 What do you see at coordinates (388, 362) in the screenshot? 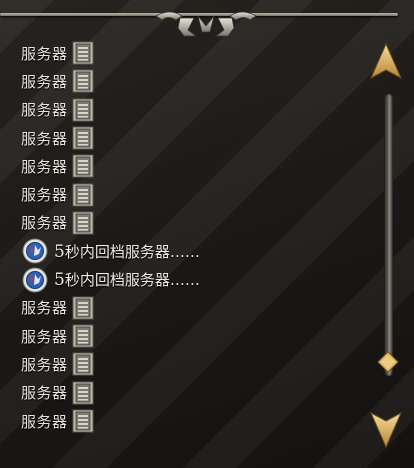
I see `scrollbar-thumb` at bounding box center [388, 362].